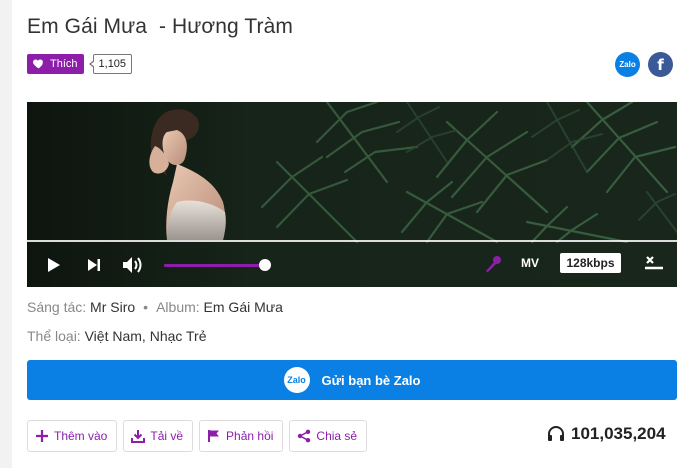  I want to click on feedback-label: Phản hồi, so click(250, 436).